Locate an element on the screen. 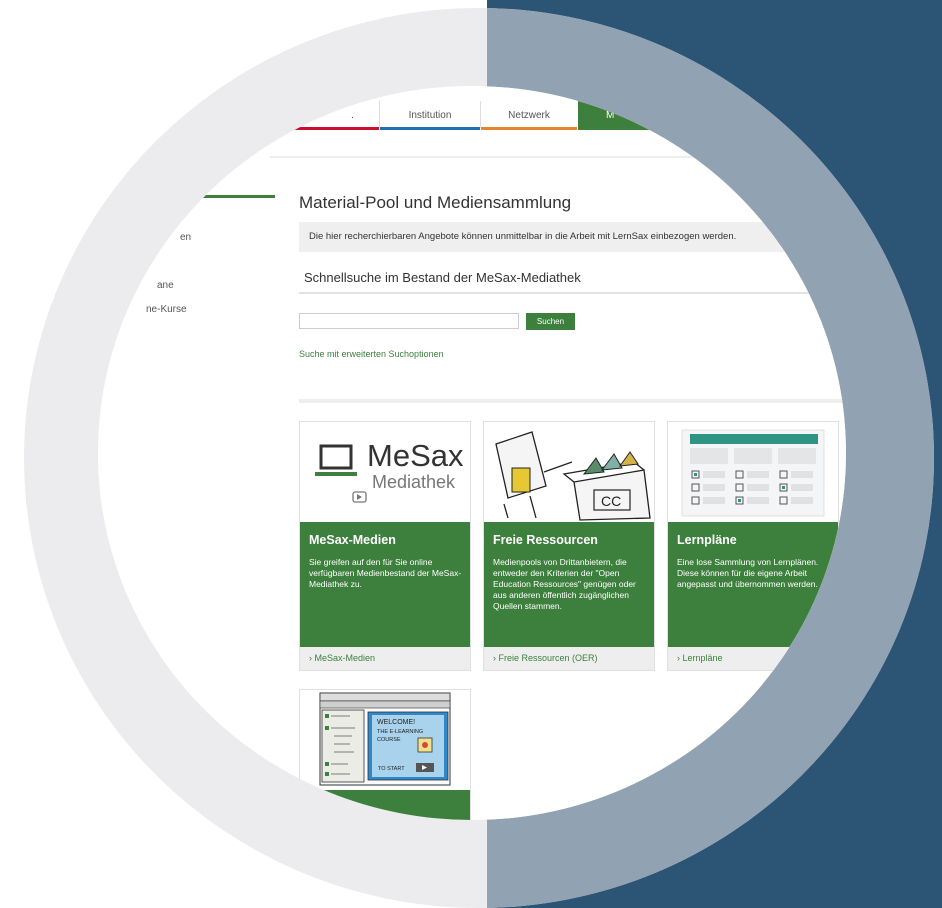  sidebar-item: ane is located at coordinates (165, 285).